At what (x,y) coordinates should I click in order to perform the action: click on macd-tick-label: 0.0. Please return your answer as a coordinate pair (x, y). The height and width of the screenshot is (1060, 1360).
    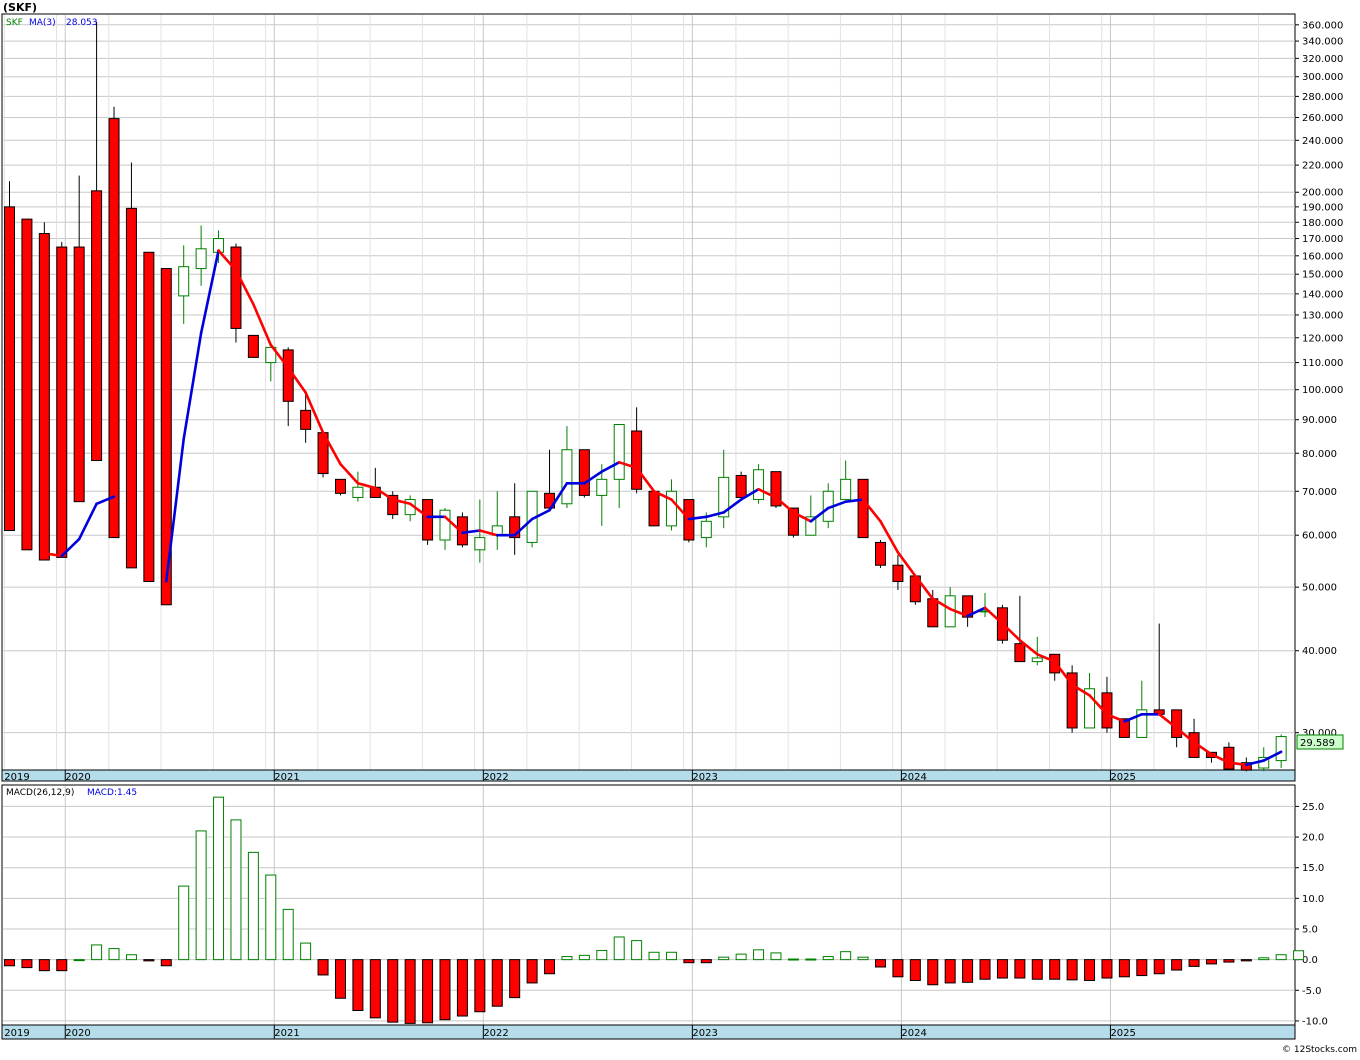
    Looking at the image, I should click on (1310, 960).